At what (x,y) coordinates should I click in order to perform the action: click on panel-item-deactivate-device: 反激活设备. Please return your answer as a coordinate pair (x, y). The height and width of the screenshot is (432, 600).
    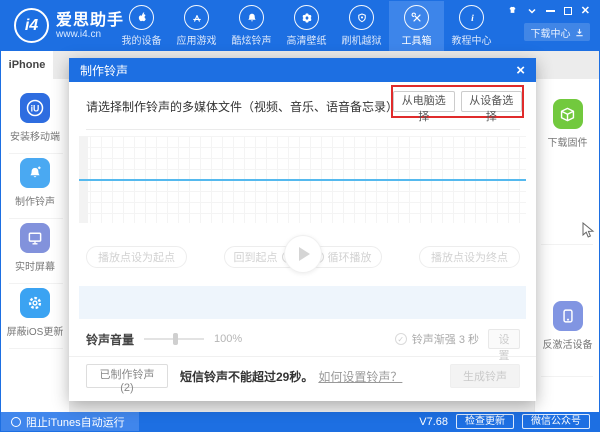
    Looking at the image, I should click on (567, 326).